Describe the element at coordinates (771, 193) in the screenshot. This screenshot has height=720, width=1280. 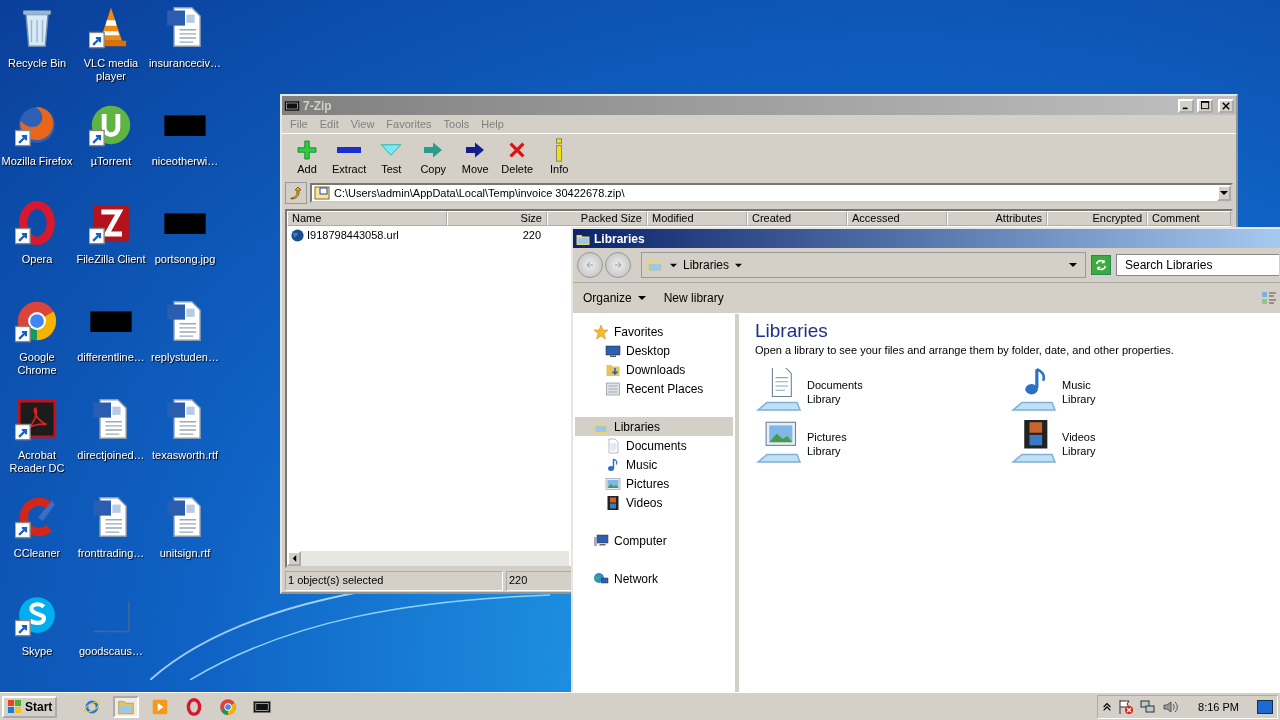
I see `path-field: C:\Users\admin\AppData\Local\Temp\invoice 30422678.zip\` at that location.